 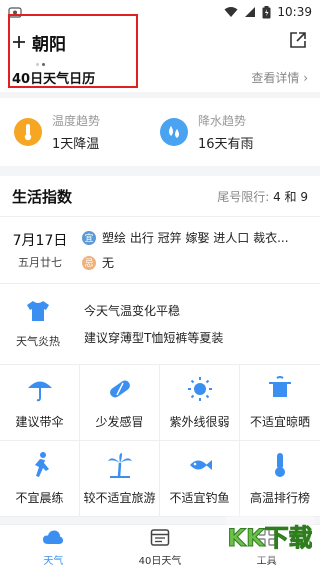 I want to click on clothing-advice: 天气炎热 今天气温变化平稳 建议穿薄型T恤短裤等夏装, so click(x=160, y=324).